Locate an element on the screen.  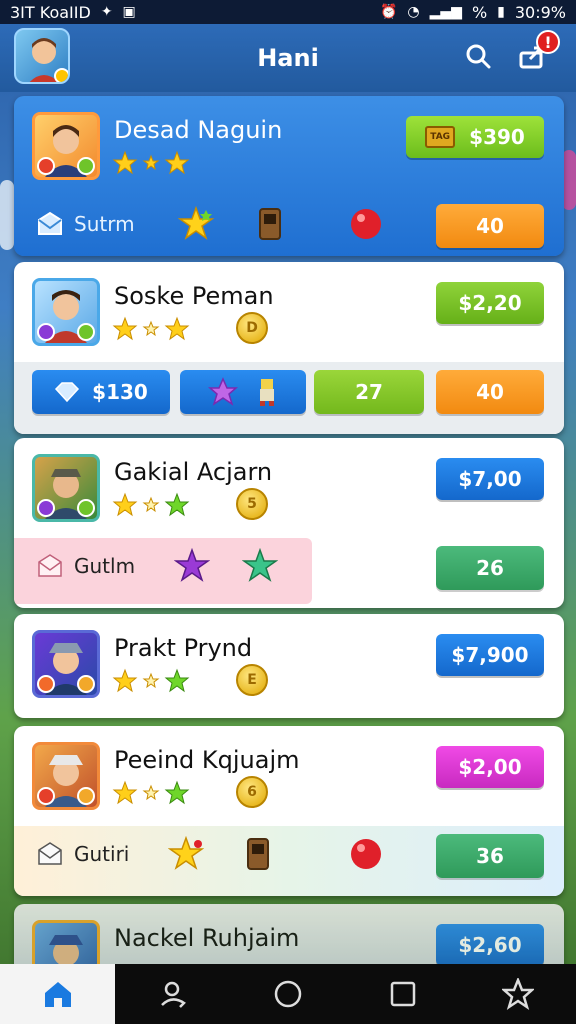
reward-label: Sutrm is located at coordinates (104, 224).